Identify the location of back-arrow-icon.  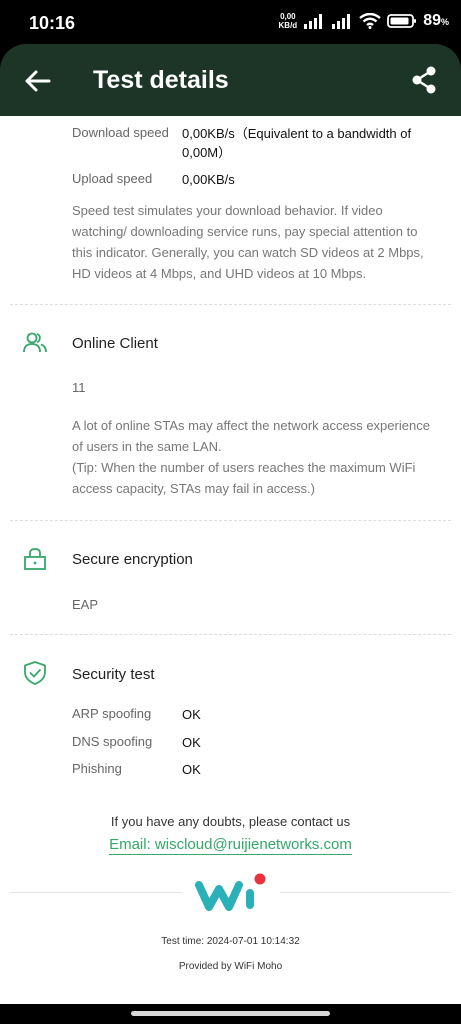
(37, 81).